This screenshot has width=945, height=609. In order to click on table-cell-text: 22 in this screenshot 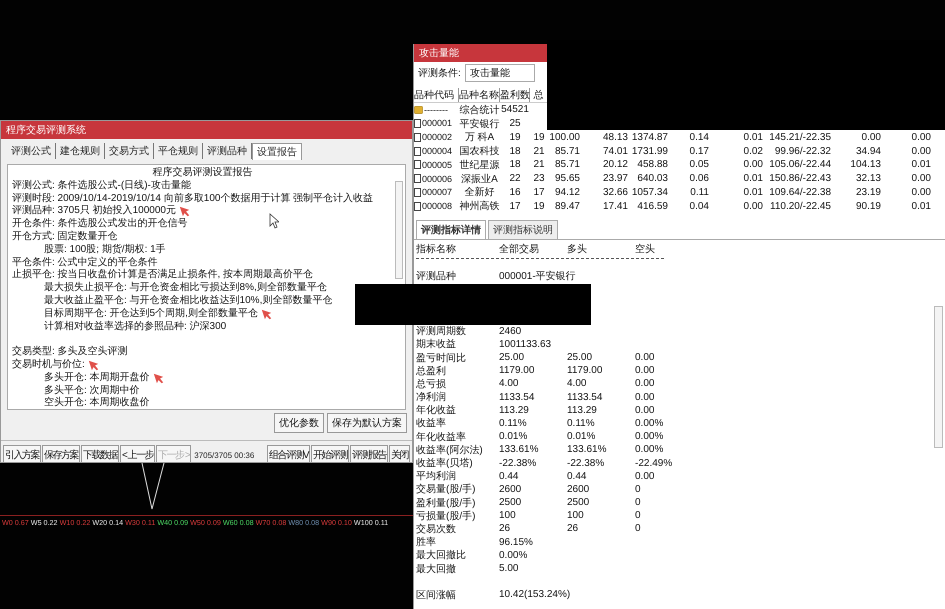, I will do `click(515, 178)`.